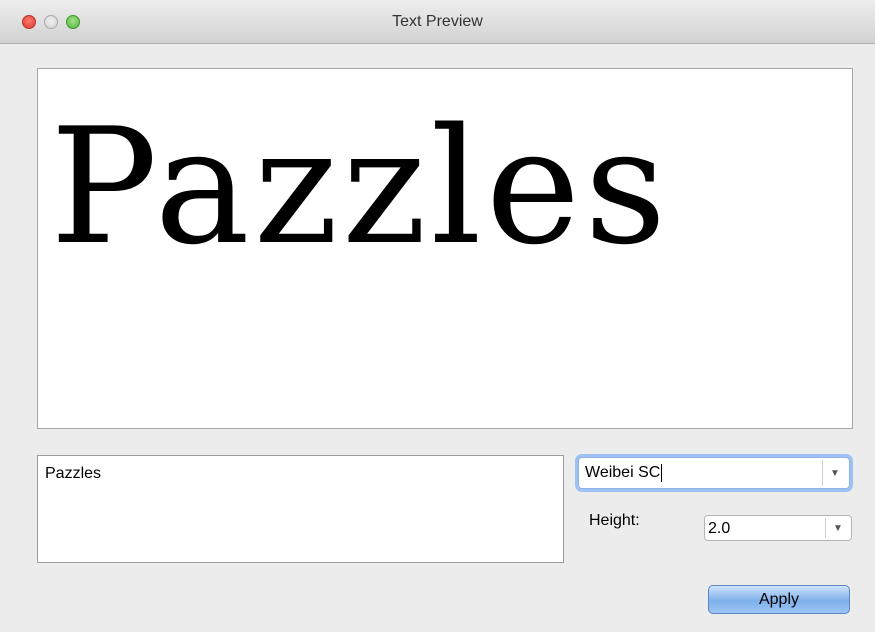 The image size is (875, 632). I want to click on window-title: Text Preview, so click(437, 21).